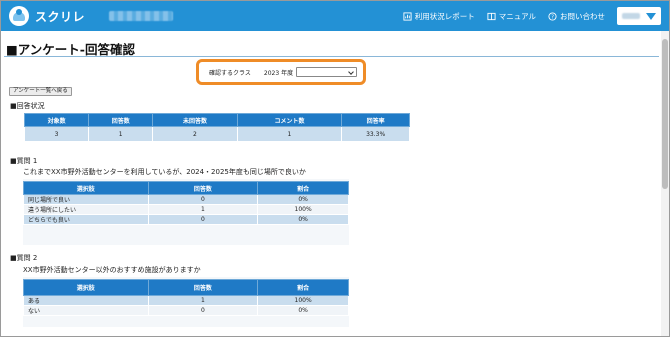  Describe the element at coordinates (278, 73) in the screenshot. I see `year-label: 2023 年度` at that location.